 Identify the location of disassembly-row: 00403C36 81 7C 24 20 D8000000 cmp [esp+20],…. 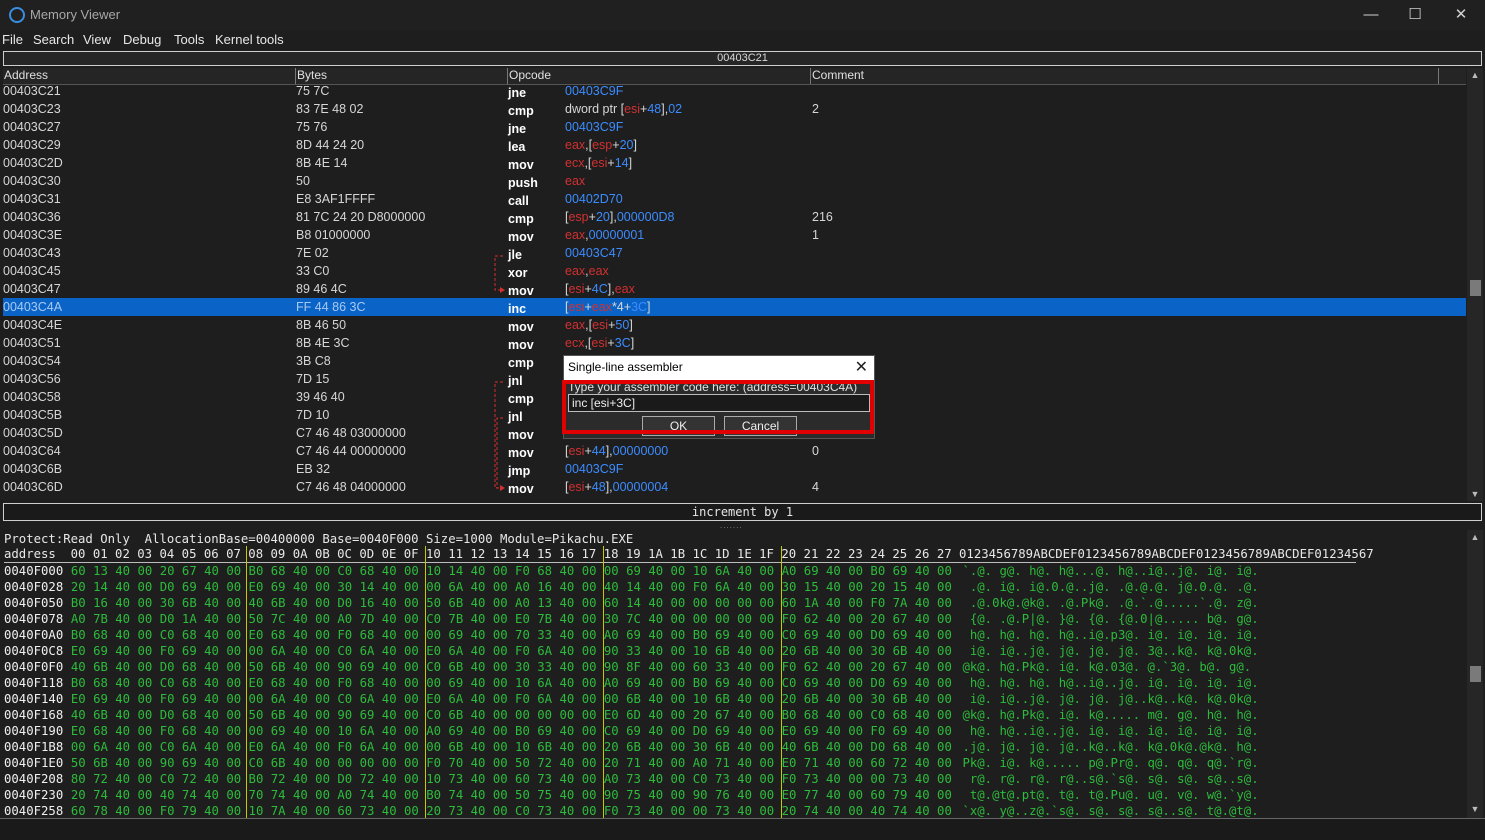
(734, 217).